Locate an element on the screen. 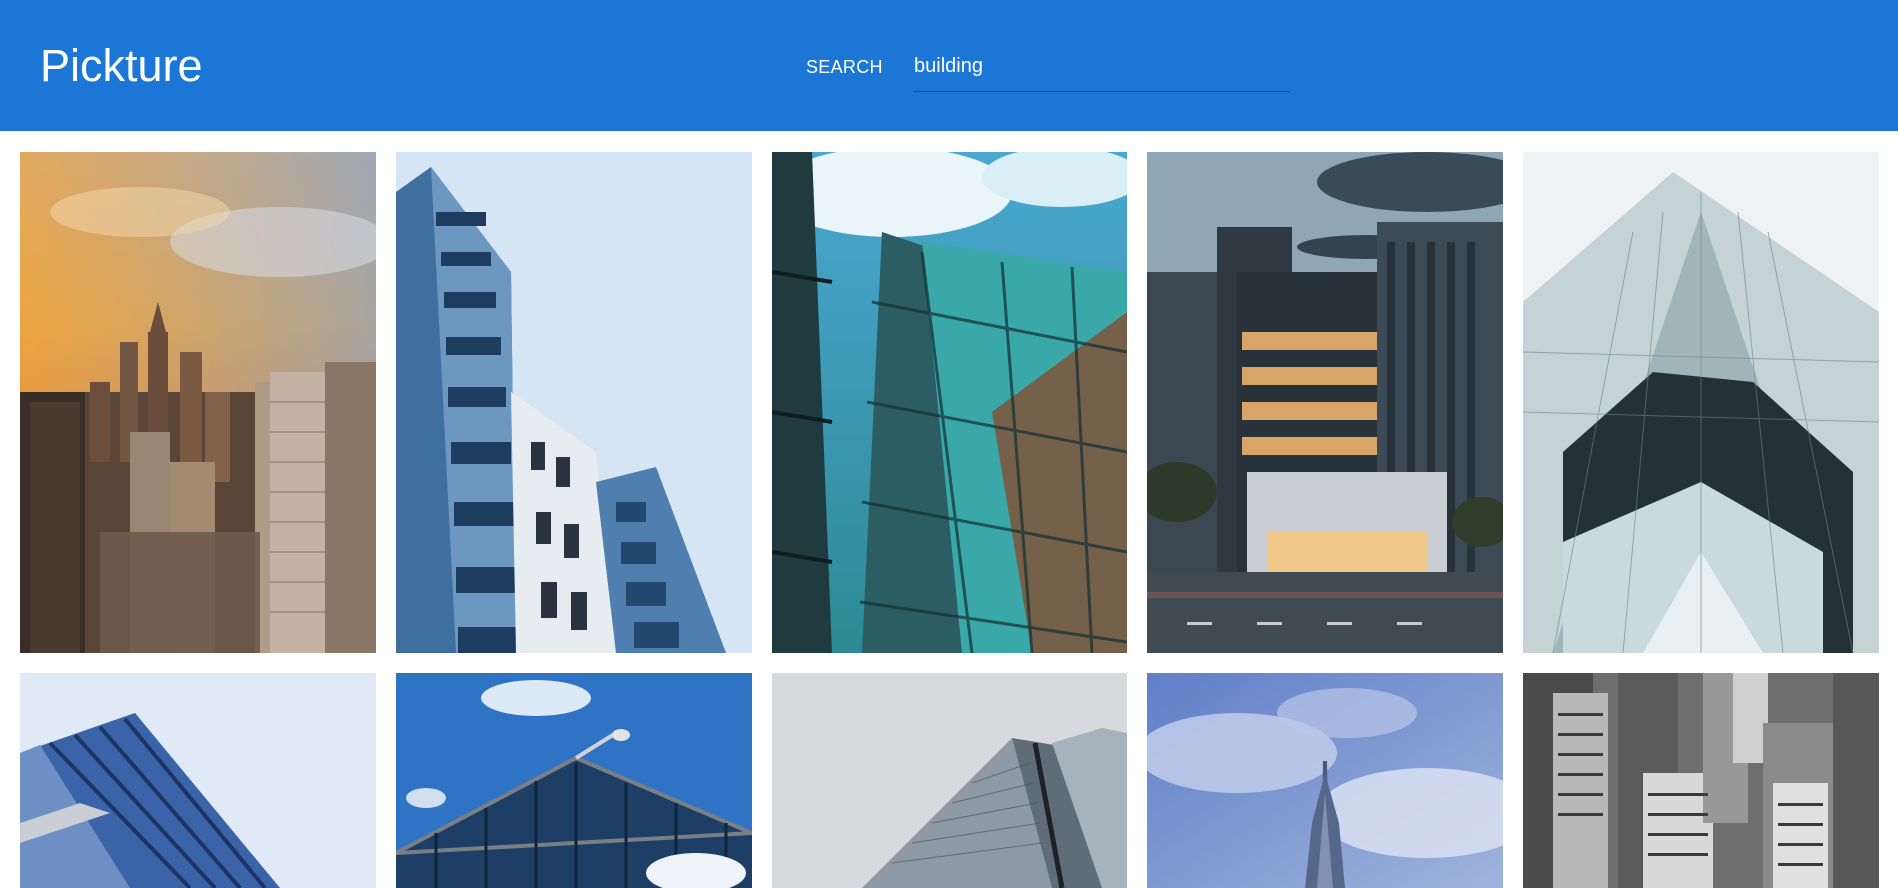  office-street-image is located at coordinates (1325, 402).